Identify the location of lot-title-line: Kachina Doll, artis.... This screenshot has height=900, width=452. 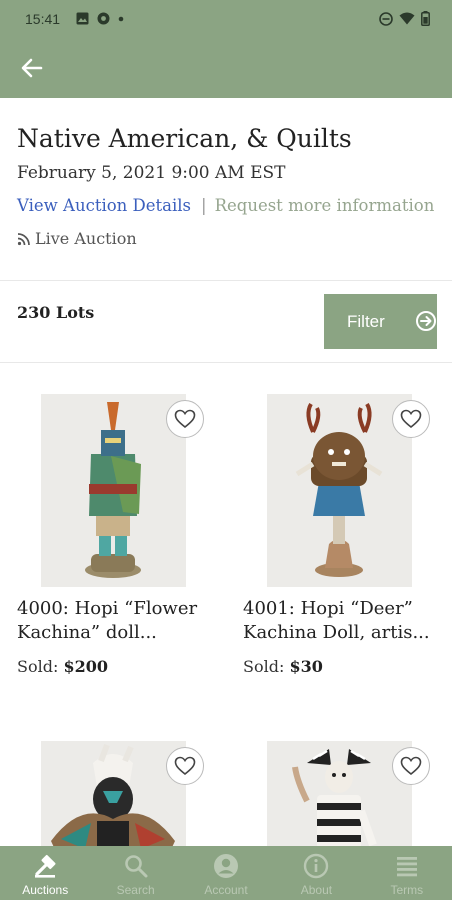
(336, 632).